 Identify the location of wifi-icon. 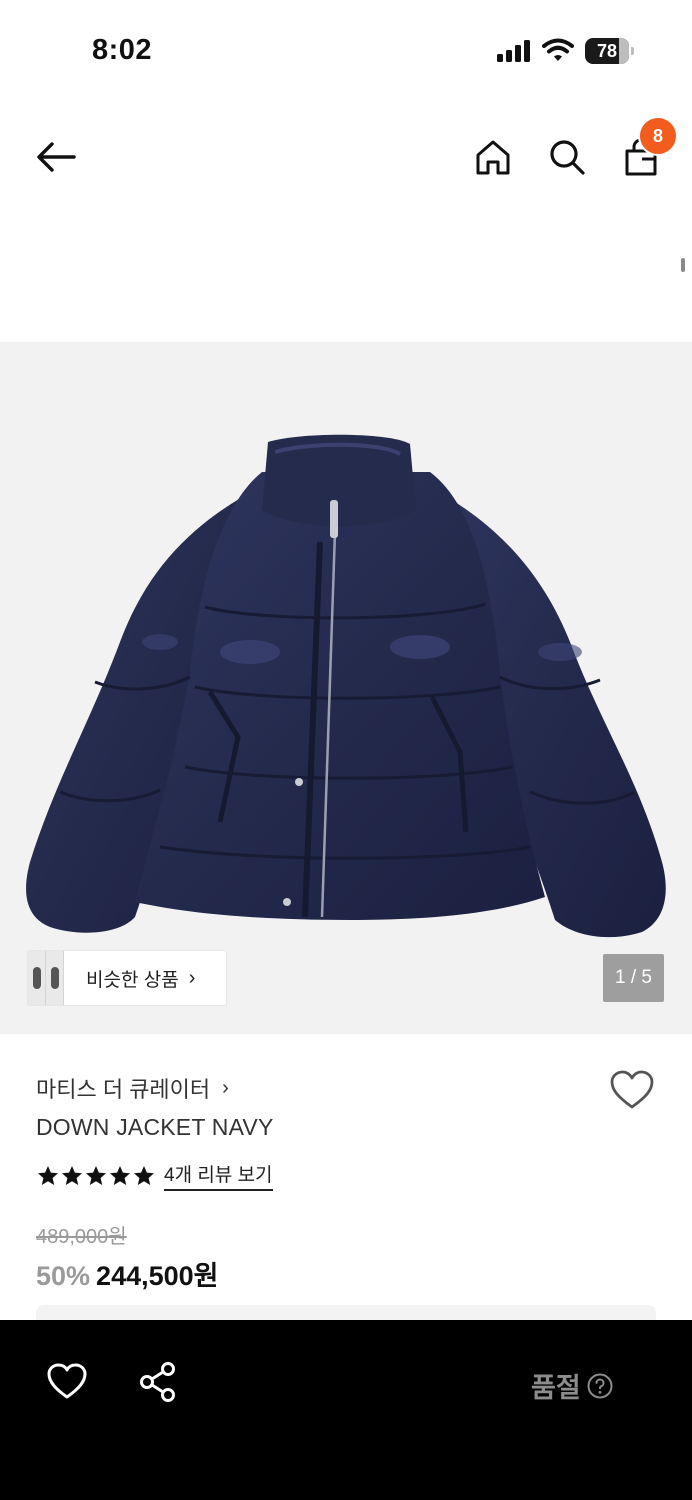
(558, 49).